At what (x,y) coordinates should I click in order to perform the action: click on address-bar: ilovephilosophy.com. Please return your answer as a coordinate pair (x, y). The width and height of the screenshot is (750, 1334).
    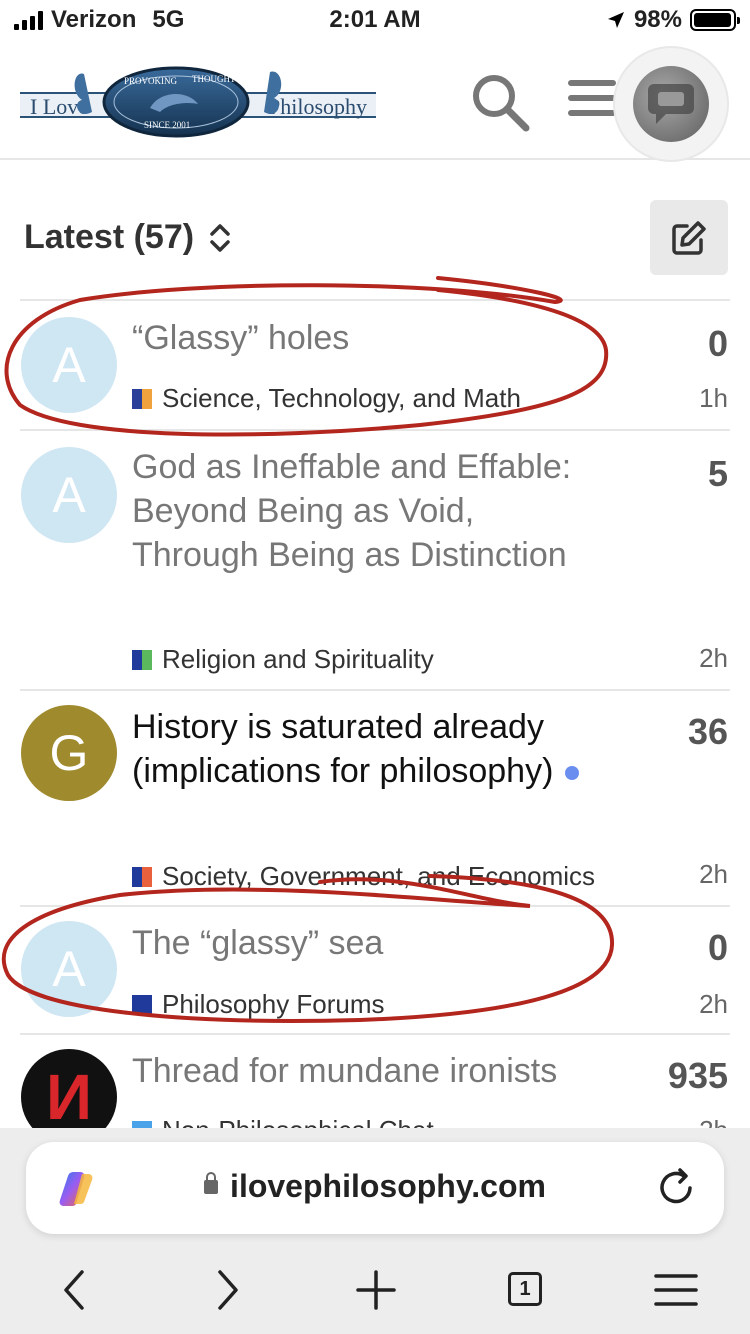
    Looking at the image, I should click on (375, 1188).